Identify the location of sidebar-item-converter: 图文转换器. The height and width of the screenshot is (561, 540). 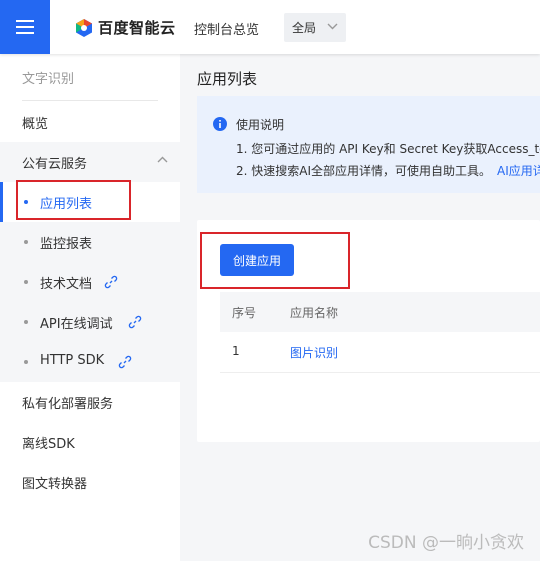
(90, 482).